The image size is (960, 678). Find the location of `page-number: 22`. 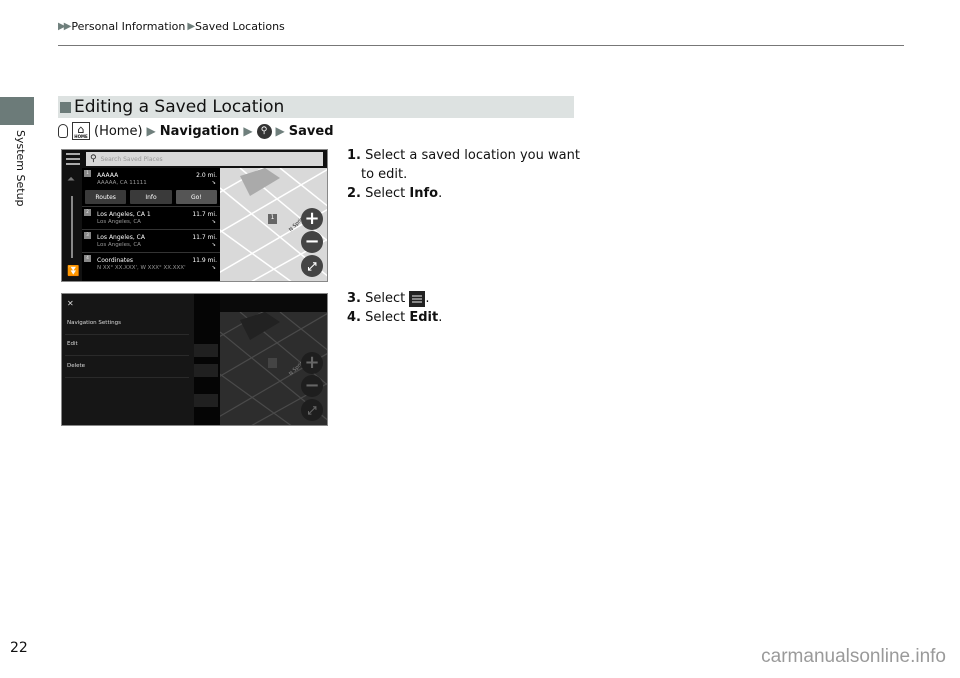

page-number: 22 is located at coordinates (19, 648).